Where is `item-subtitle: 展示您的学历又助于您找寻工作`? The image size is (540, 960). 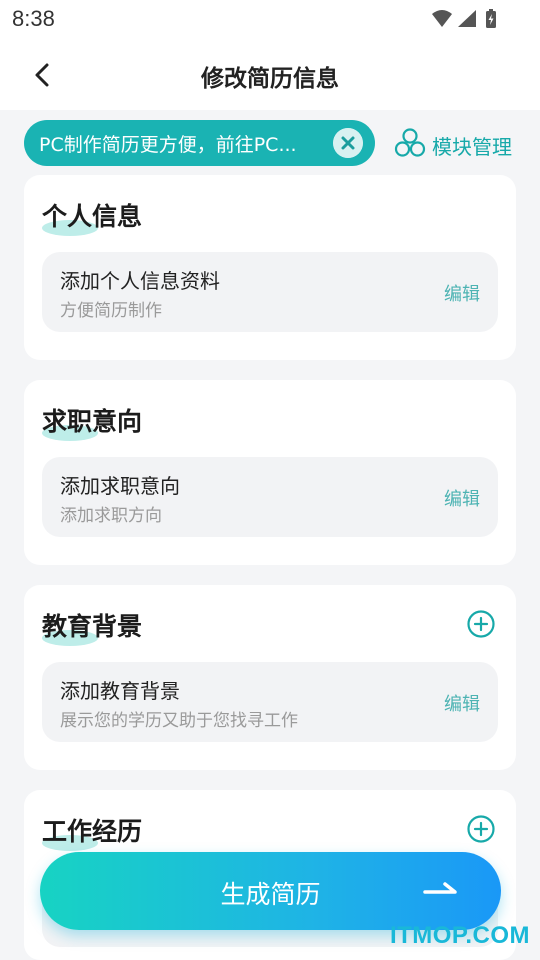 item-subtitle: 展示您的学历又助于您找寻工作 is located at coordinates (179, 721).